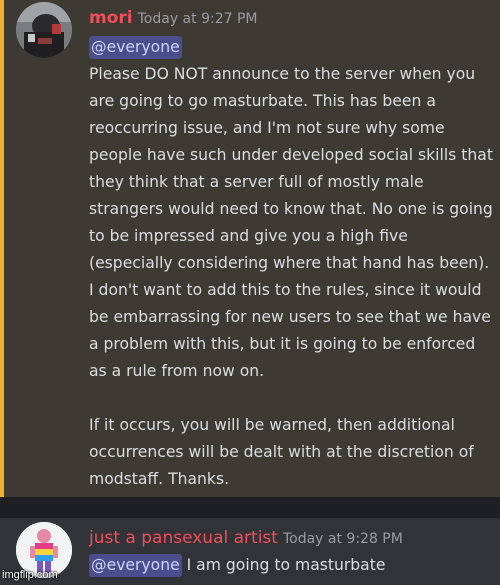 This screenshot has width=500, height=585. What do you see at coordinates (197, 19) in the screenshot?
I see `timestamp: Today at 9:27 PM` at bounding box center [197, 19].